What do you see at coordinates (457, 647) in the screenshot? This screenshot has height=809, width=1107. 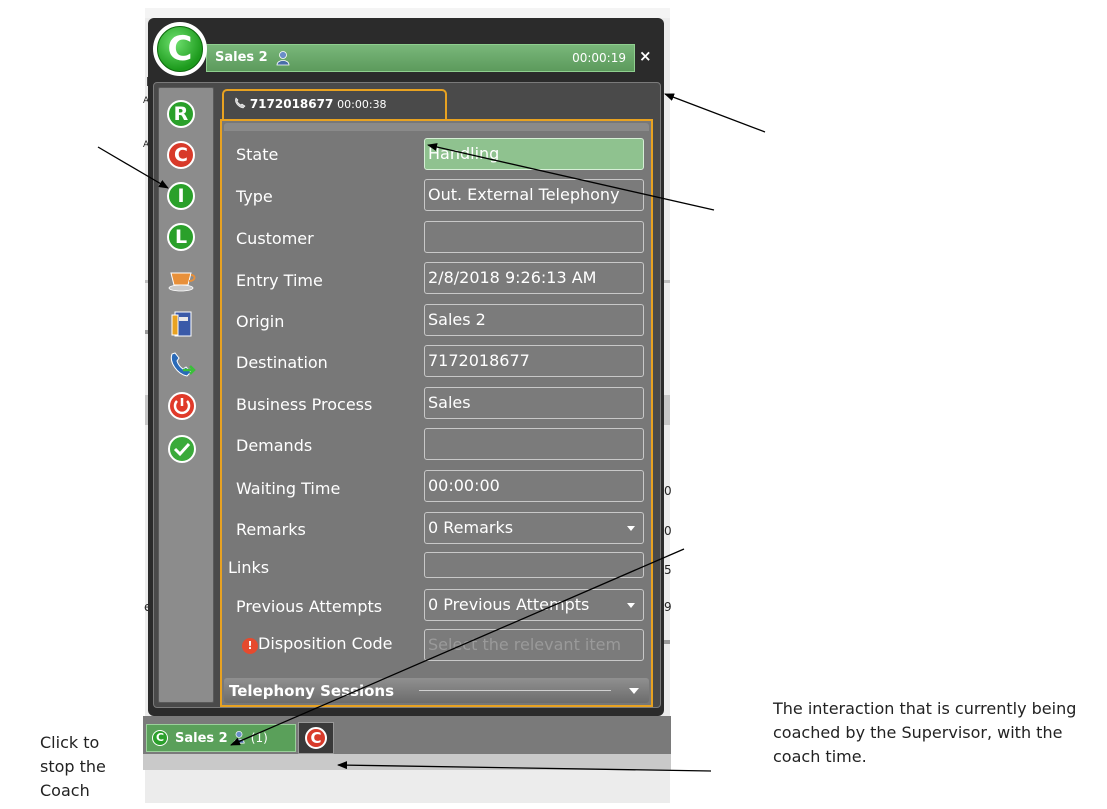 I see `arrow-stop-coach` at bounding box center [457, 647].